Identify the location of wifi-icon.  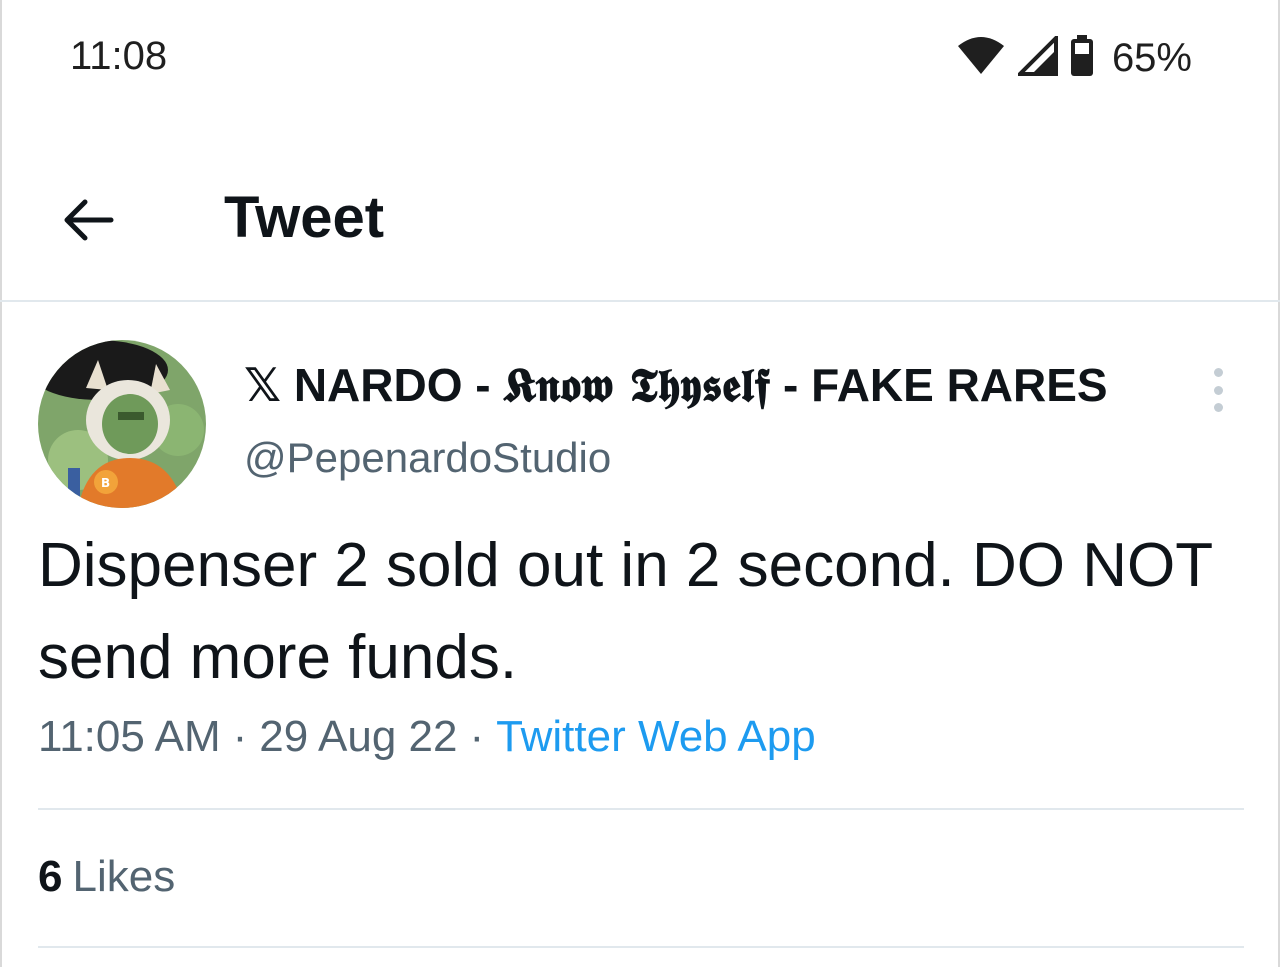
(981, 58).